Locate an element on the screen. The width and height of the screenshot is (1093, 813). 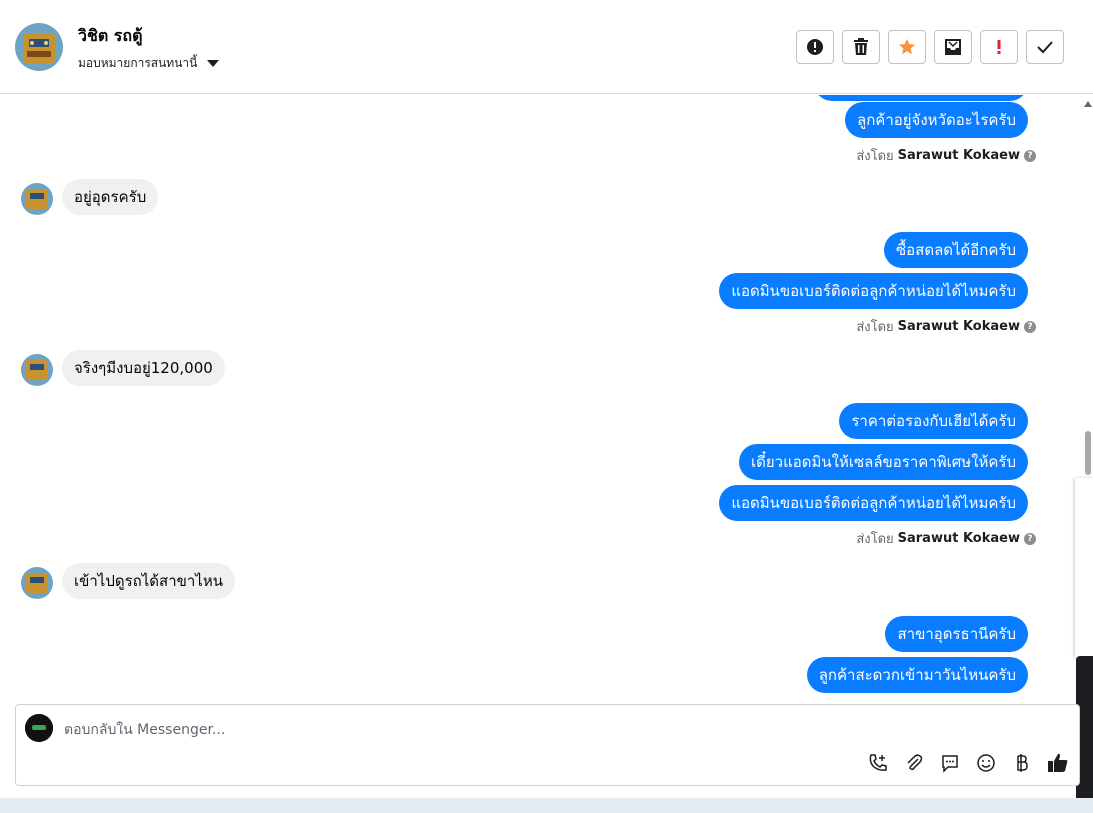
message-bubble-incoming: จริงๆมีงบอยู่120,000 is located at coordinates (143, 368).